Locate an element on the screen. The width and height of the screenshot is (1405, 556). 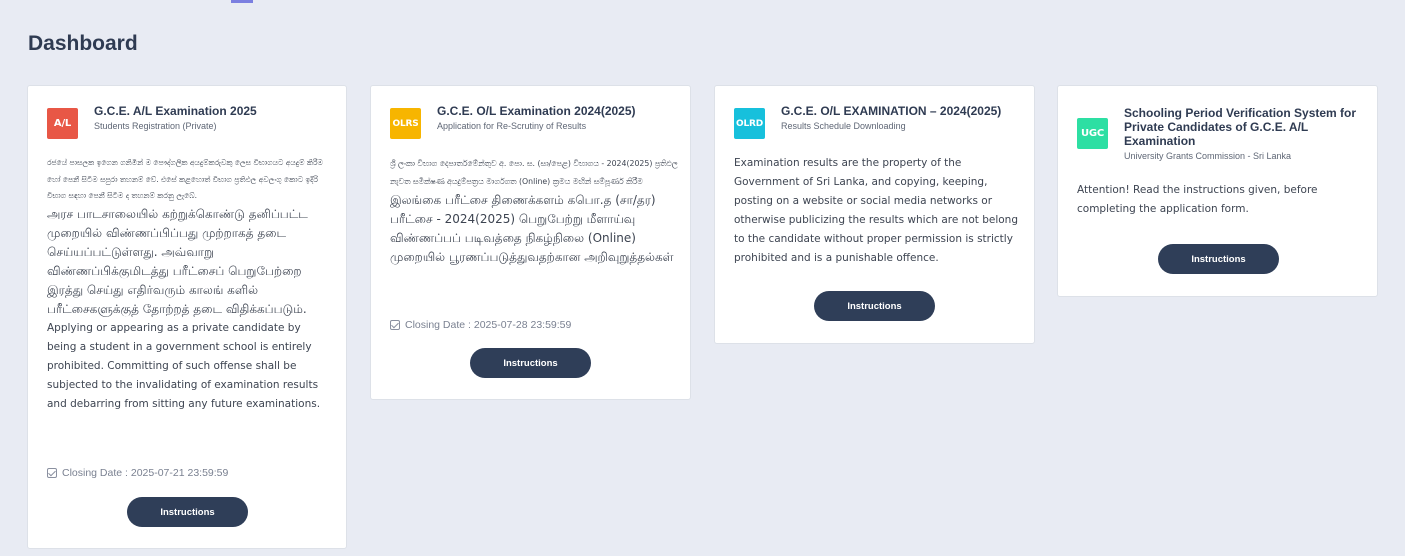
card-title: G.C.E. O/L Examination 2024(2025) is located at coordinates (536, 111).